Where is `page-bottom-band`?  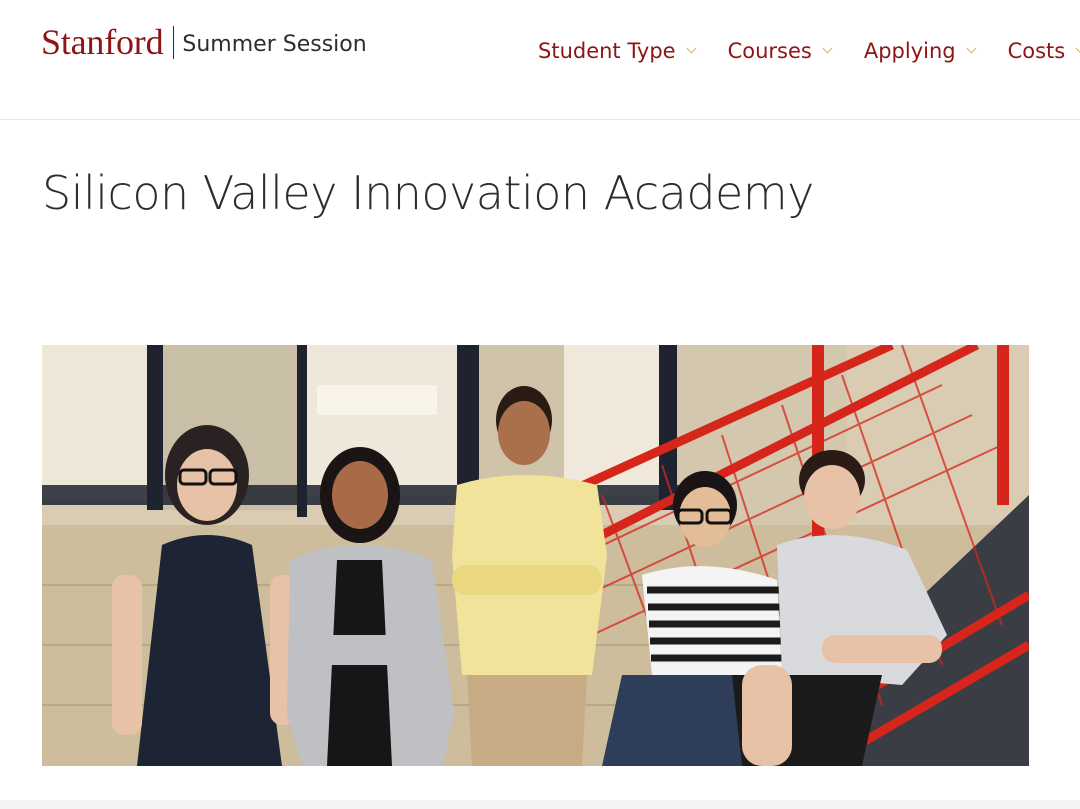
page-bottom-band is located at coordinates (540, 804).